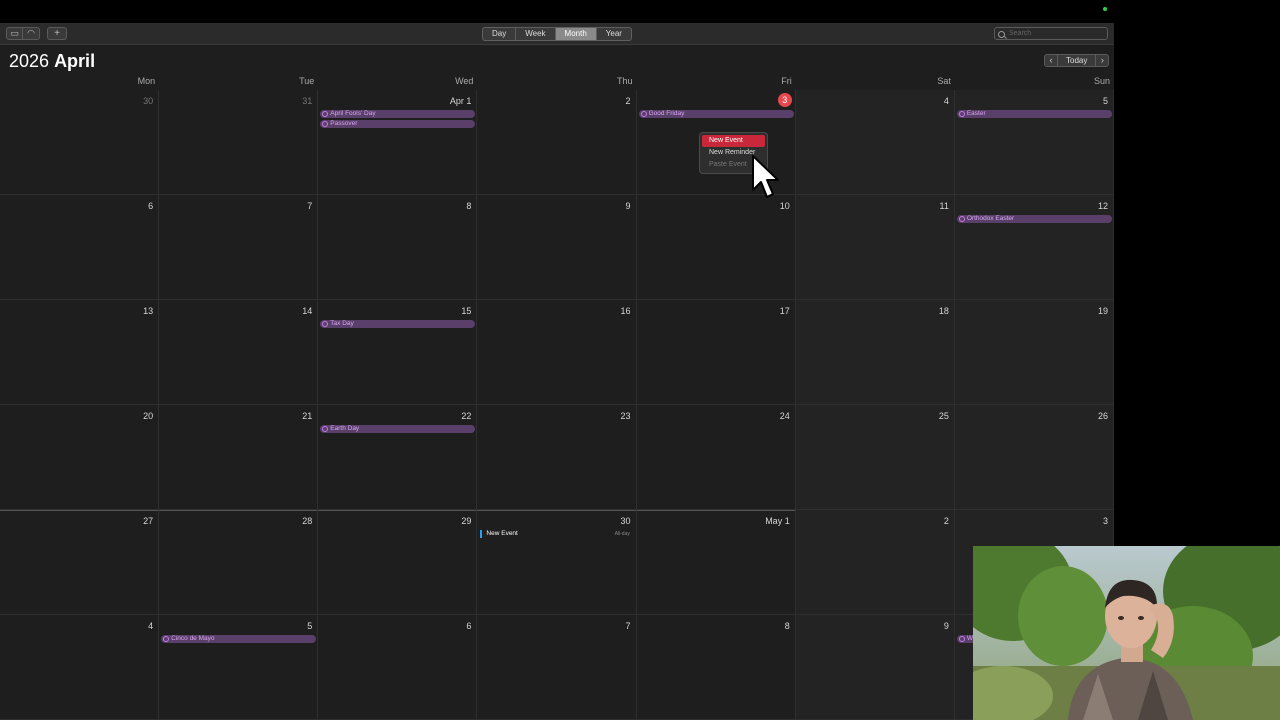 Image resolution: width=1280 pixels, height=720 pixels. What do you see at coordinates (1034, 219) in the screenshot?
I see `holiday-event: Orthodox Easter` at bounding box center [1034, 219].